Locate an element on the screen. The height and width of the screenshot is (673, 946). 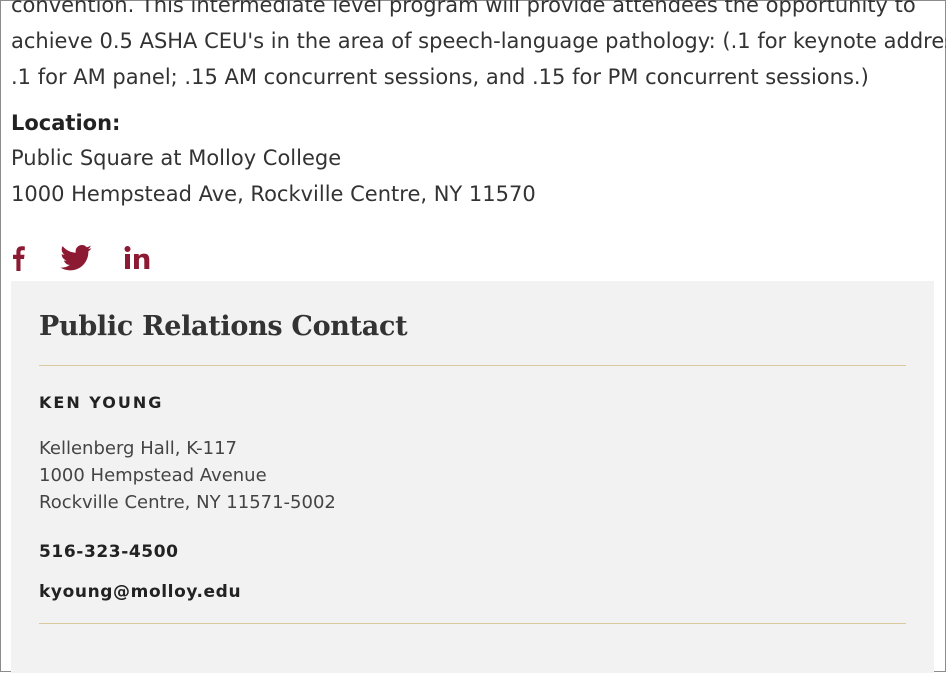
contact-email-link: kyoung@molloy.edu is located at coordinates (140, 592).